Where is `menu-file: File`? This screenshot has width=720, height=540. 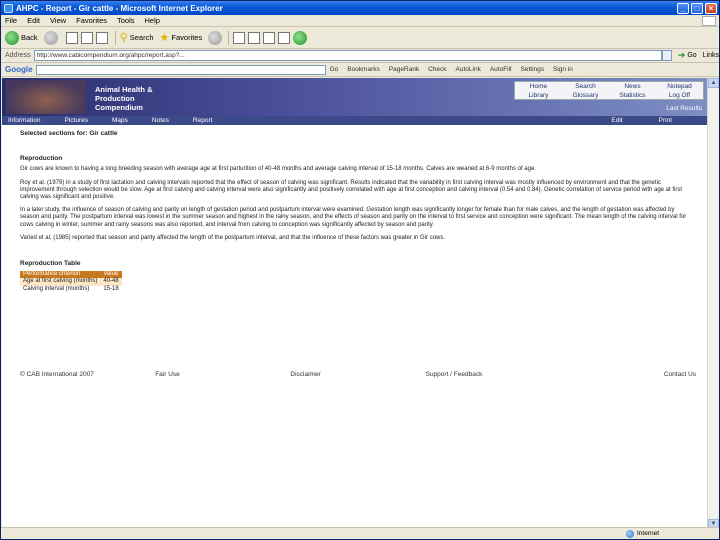
menu-file: File is located at coordinates (11, 20).